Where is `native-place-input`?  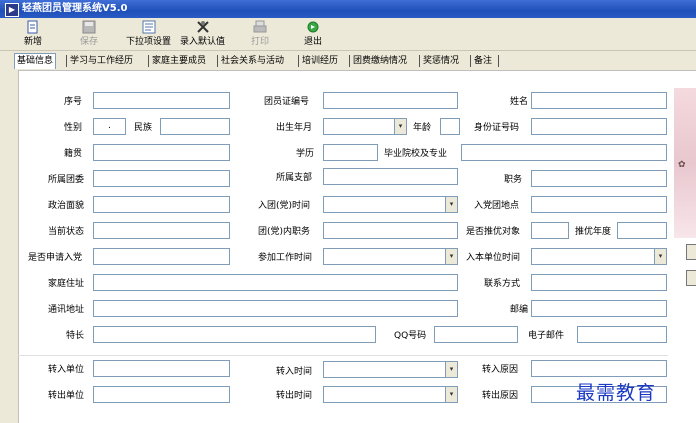 native-place-input is located at coordinates (161, 152).